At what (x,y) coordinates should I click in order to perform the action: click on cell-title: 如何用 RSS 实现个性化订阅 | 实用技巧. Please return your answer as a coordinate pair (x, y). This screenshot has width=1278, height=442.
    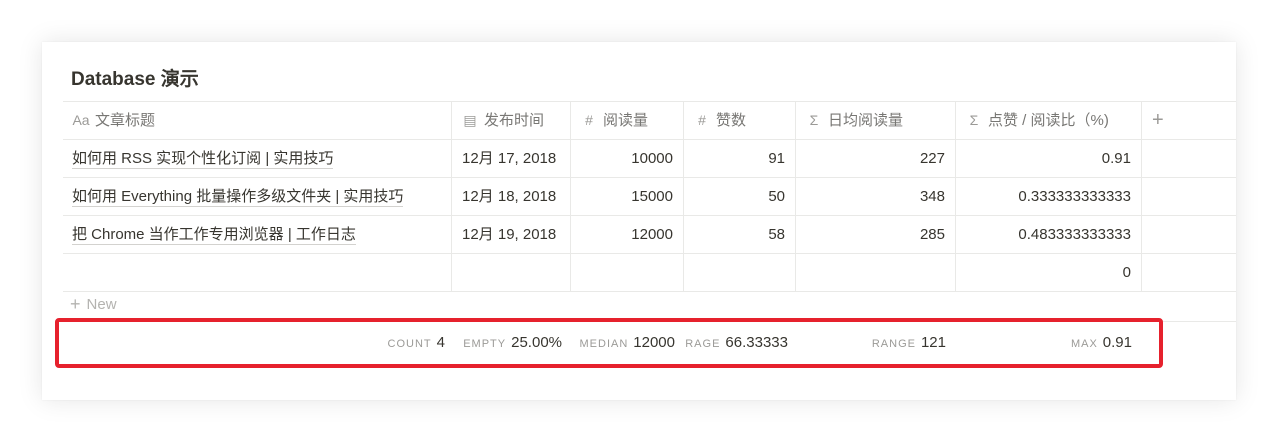
    Looking at the image, I should click on (257, 158).